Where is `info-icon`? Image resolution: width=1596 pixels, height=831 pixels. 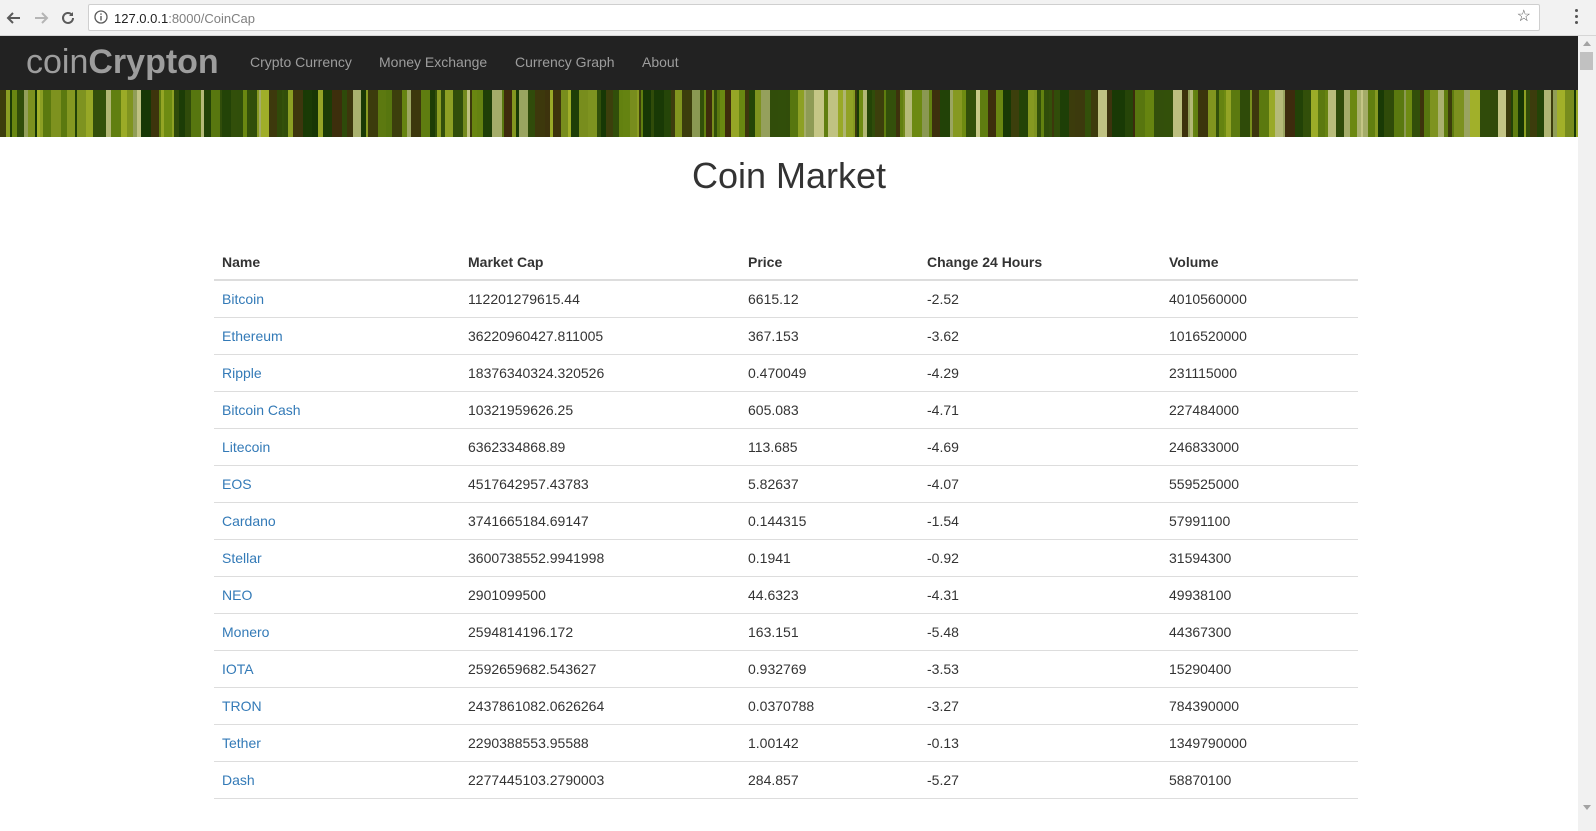 info-icon is located at coordinates (101, 17).